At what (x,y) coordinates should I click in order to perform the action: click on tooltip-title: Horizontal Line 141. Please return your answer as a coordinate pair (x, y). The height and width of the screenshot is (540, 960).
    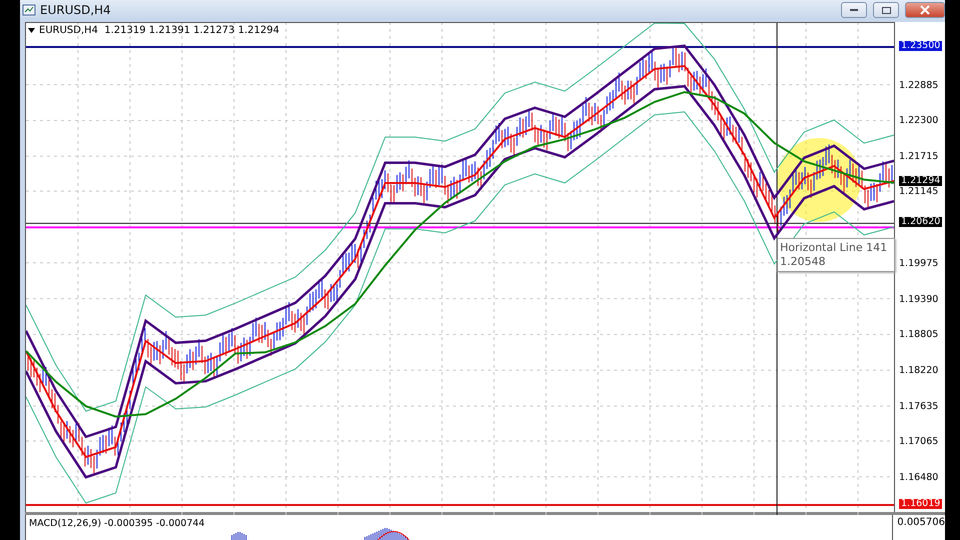
    Looking at the image, I should click on (834, 248).